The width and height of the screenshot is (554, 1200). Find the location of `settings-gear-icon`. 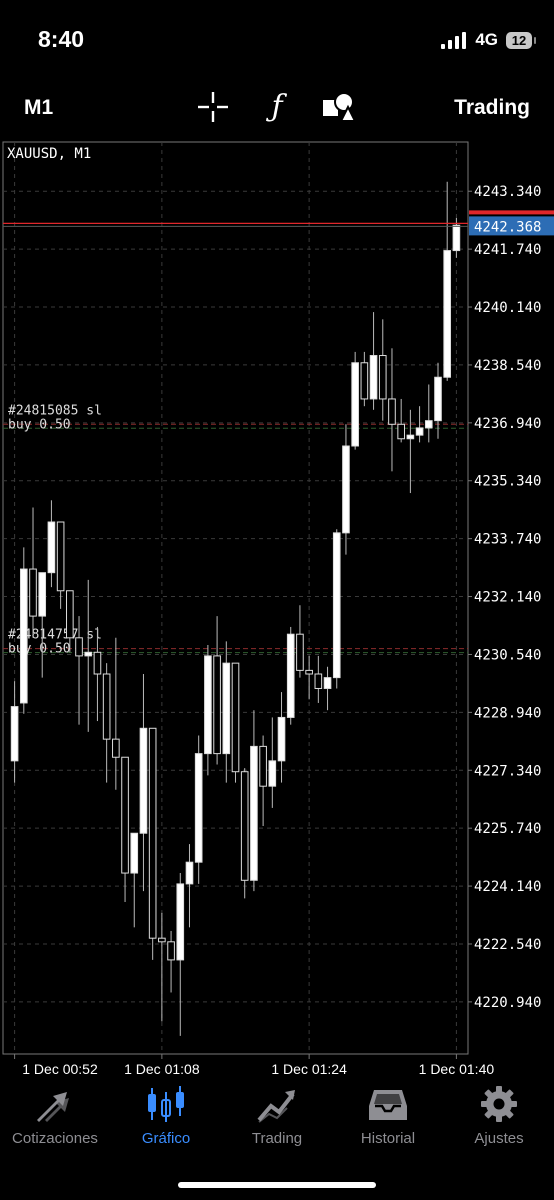

settings-gear-icon is located at coordinates (499, 1103).